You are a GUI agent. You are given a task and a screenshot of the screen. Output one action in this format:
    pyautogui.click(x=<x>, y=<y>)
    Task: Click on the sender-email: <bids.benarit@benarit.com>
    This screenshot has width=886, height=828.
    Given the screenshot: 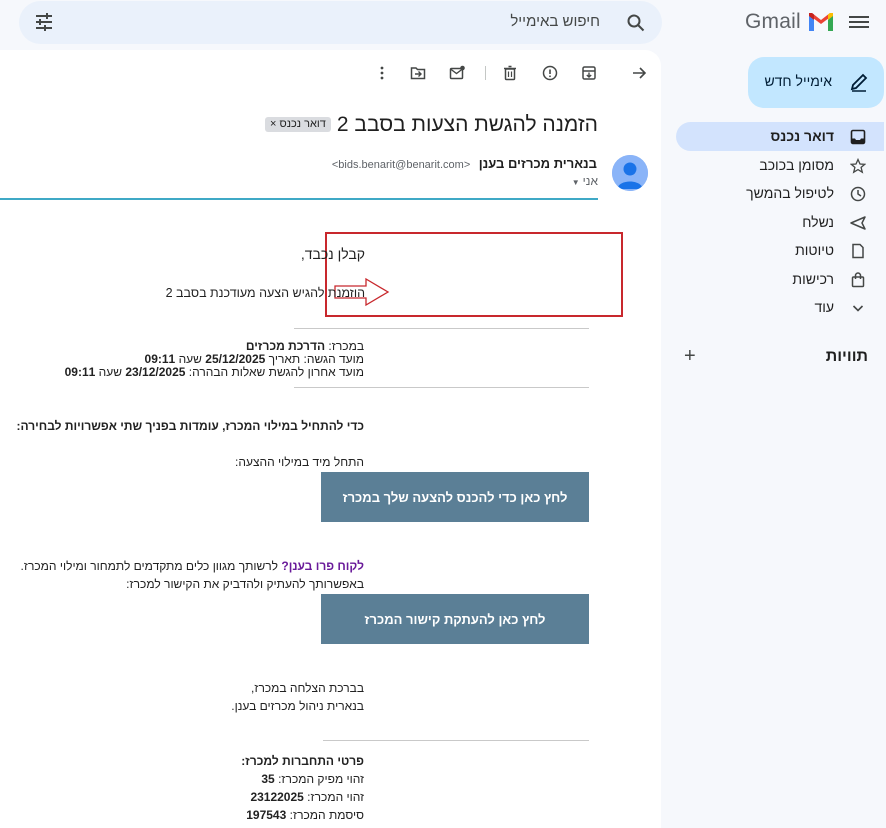 What is the action you would take?
    pyautogui.click(x=401, y=165)
    